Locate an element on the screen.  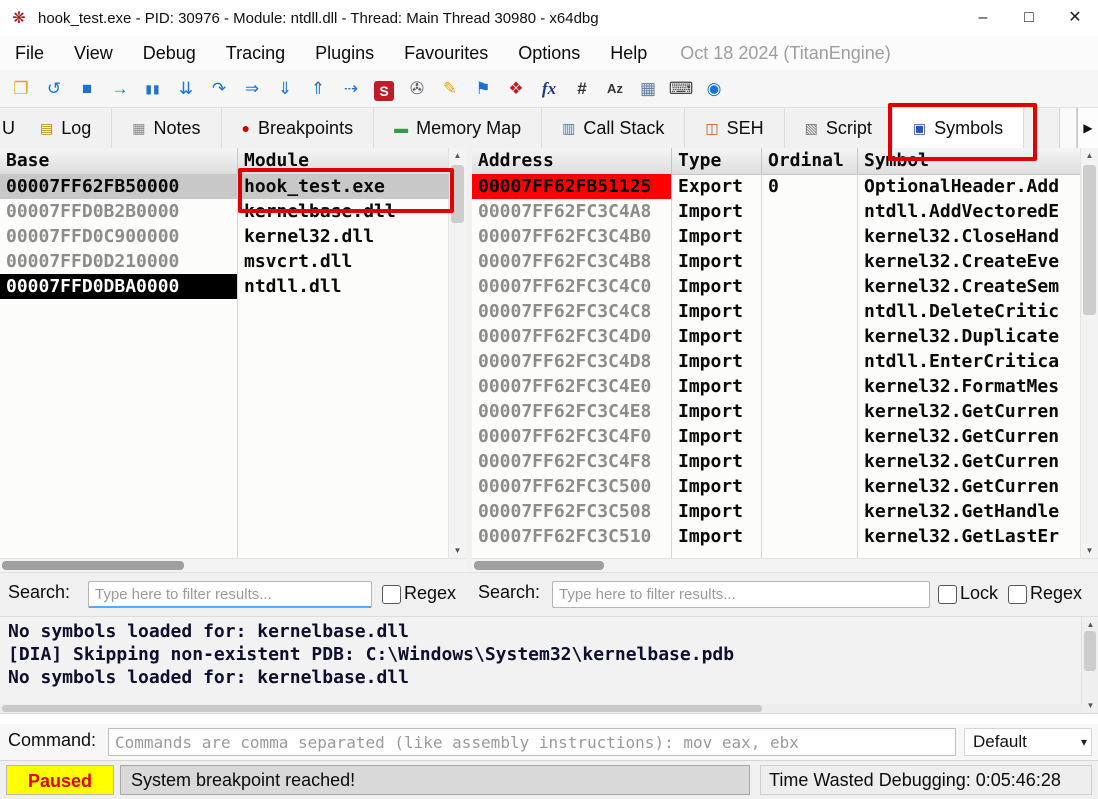
symbol-address-cell: 00007FF62FC3C4C0 is located at coordinates (565, 286).